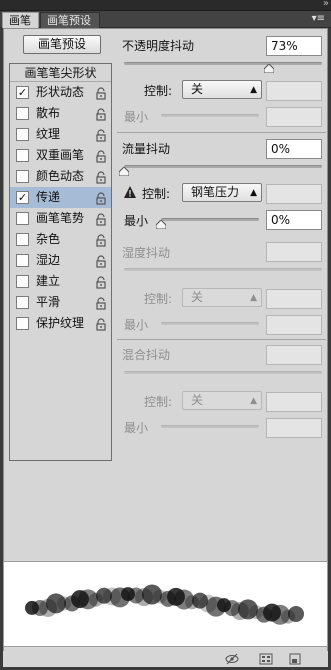  I want to click on brush-setting-item: 保护纹理, so click(60, 323).